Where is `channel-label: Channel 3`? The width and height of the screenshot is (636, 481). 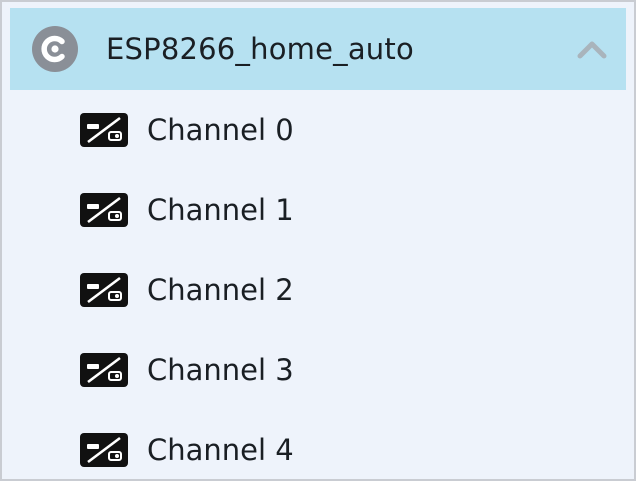 channel-label: Channel 3 is located at coordinates (220, 370).